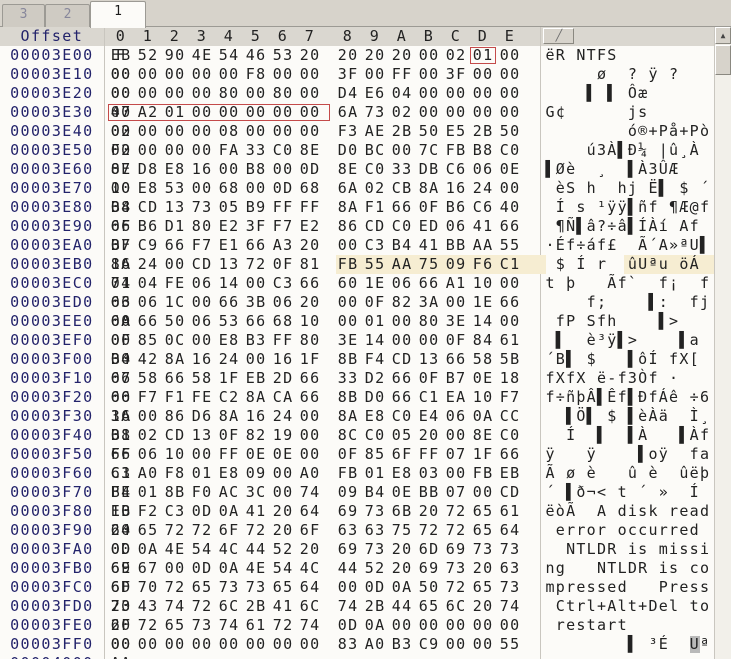  What do you see at coordinates (486, 473) in the screenshot?
I see `hex-byte: FB` at bounding box center [486, 473].